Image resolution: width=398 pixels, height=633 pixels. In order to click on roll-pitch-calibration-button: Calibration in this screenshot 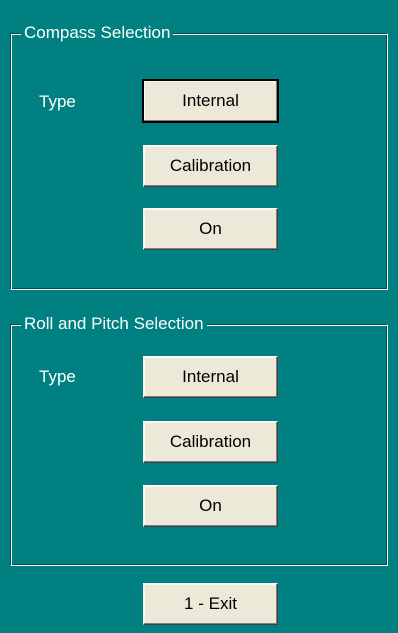, I will do `click(210, 442)`.